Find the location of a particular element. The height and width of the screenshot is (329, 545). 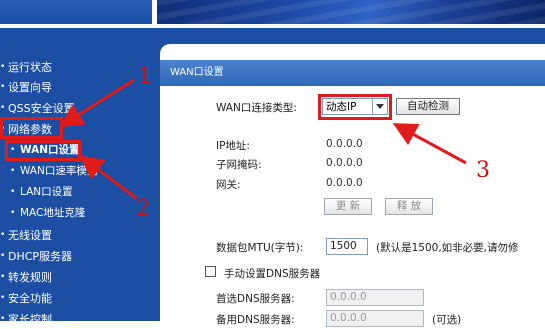

arrow-to-network is located at coordinates (96, 103).